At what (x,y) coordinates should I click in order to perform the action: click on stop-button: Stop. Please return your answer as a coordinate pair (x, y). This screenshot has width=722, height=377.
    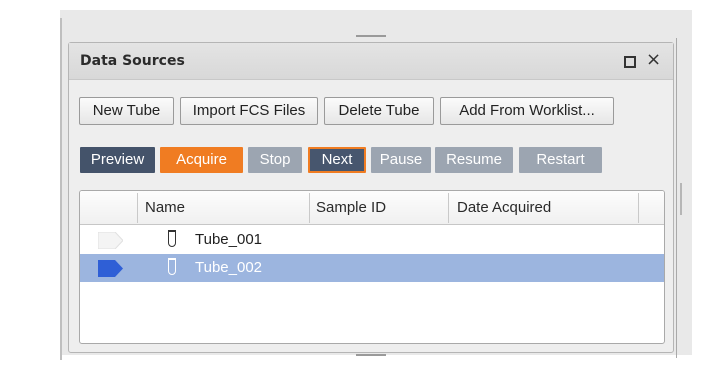
    Looking at the image, I should click on (275, 160).